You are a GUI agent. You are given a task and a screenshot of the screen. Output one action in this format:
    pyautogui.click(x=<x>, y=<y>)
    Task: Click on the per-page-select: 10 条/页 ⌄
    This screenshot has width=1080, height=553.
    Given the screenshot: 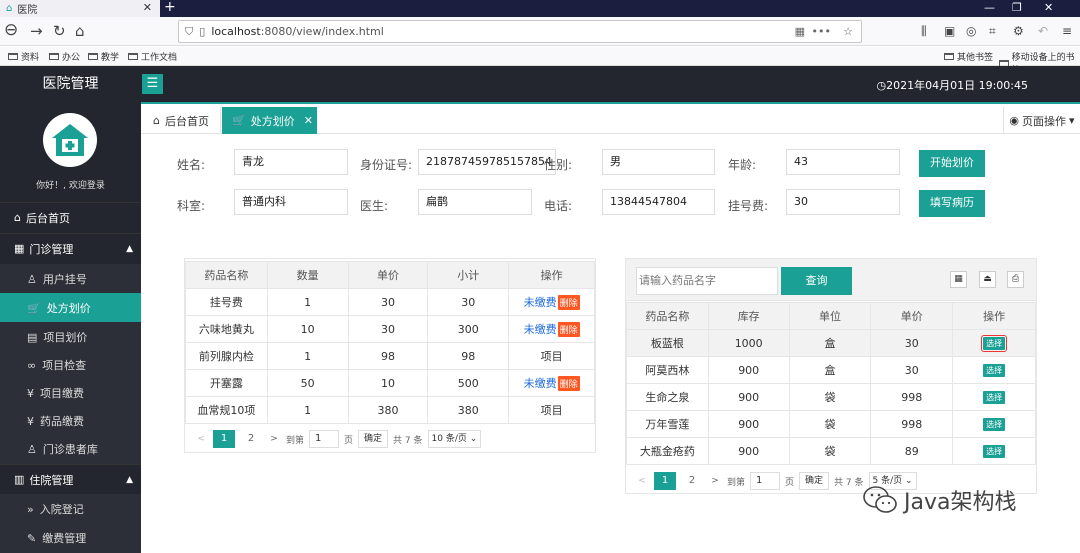 What is the action you would take?
    pyautogui.click(x=454, y=439)
    